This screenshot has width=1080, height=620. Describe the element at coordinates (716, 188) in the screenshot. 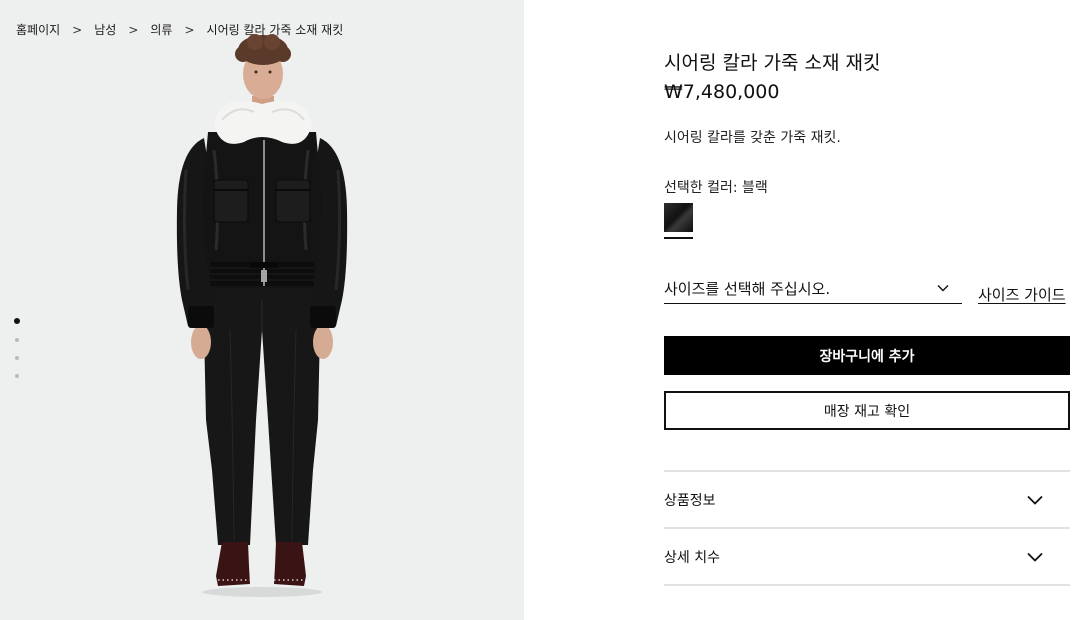

I see `selected-color-label: 선택한 컬러: 블랙` at that location.